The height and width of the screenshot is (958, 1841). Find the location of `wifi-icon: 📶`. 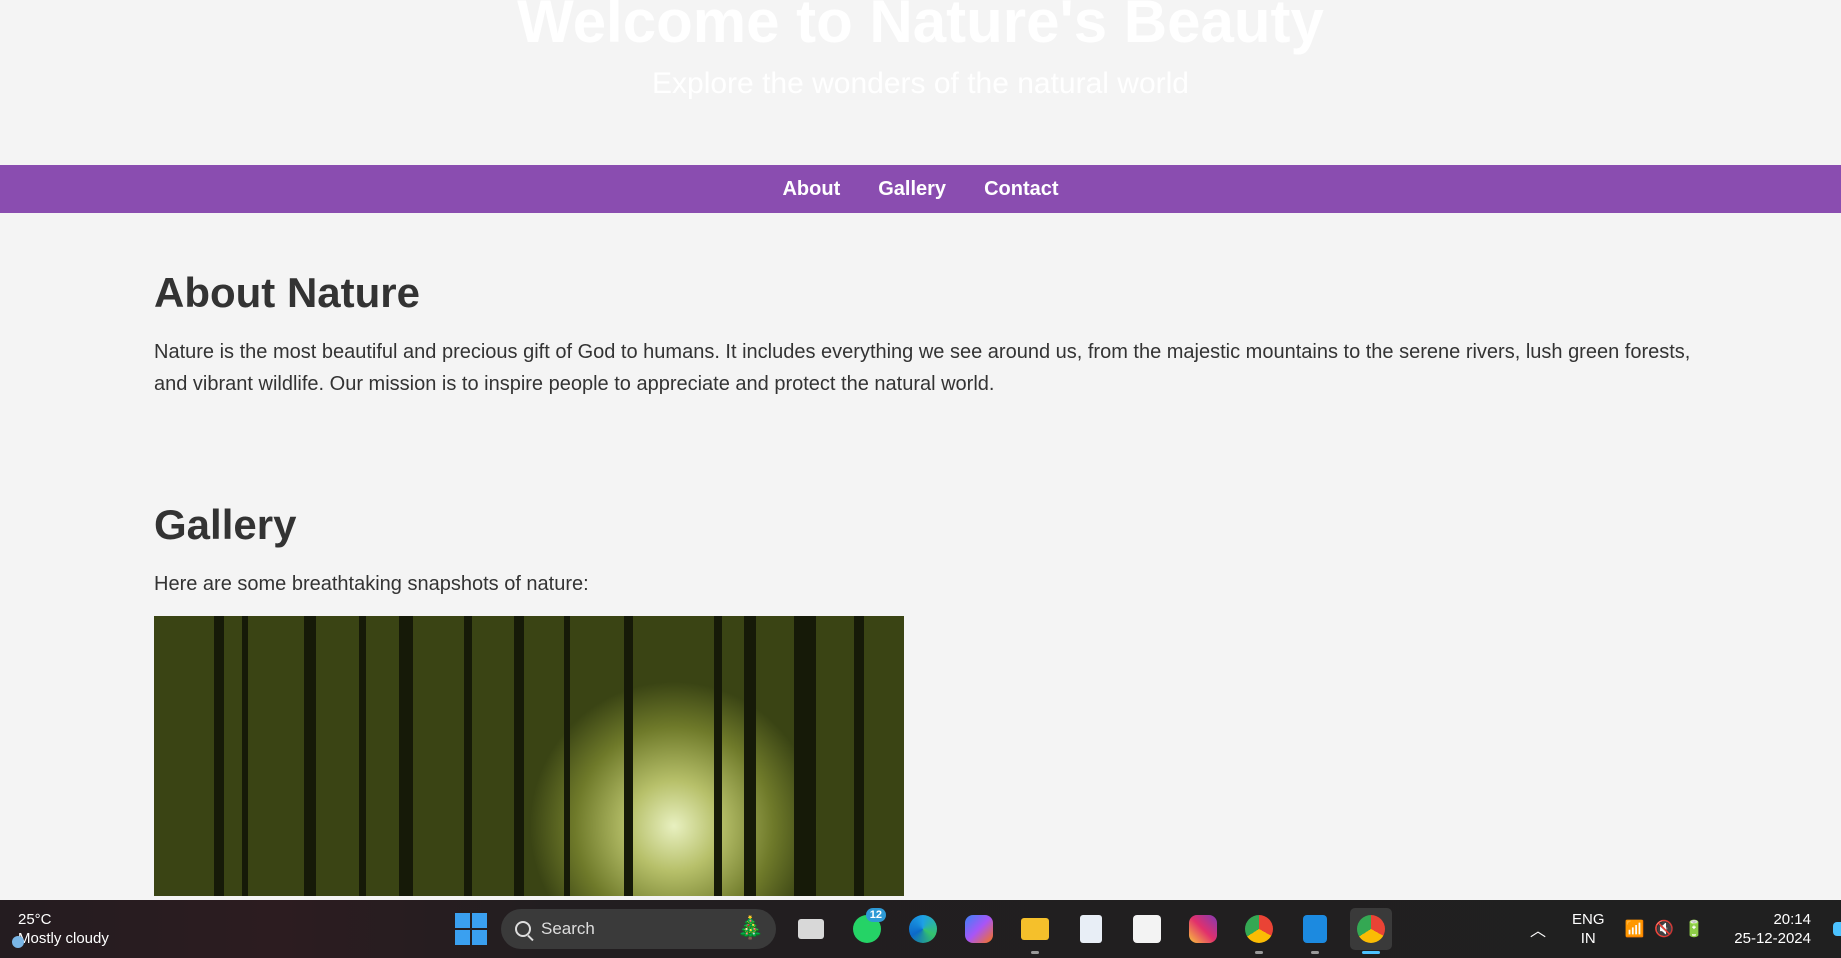

wifi-icon: 📶 is located at coordinates (1634, 929).